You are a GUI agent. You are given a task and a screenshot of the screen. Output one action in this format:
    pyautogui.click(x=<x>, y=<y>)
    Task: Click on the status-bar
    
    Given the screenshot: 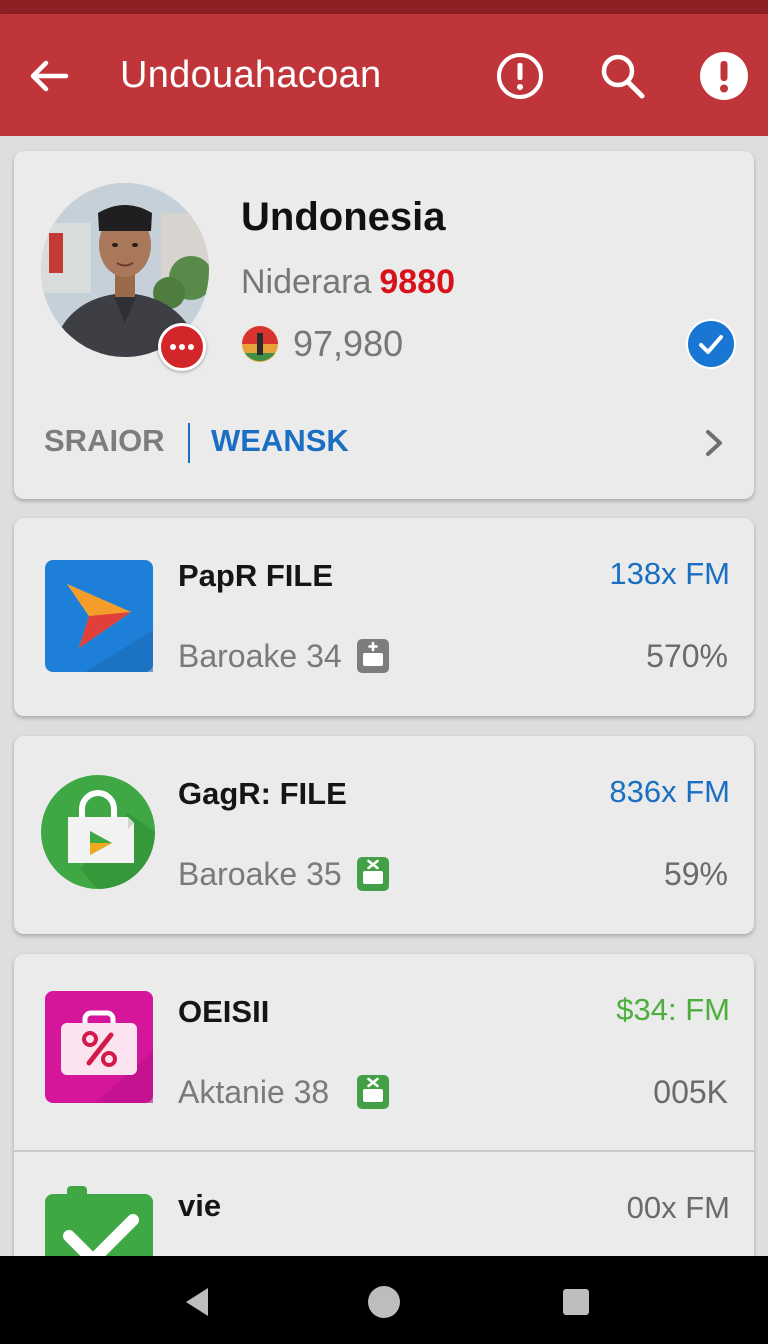 What is the action you would take?
    pyautogui.click(x=384, y=7)
    